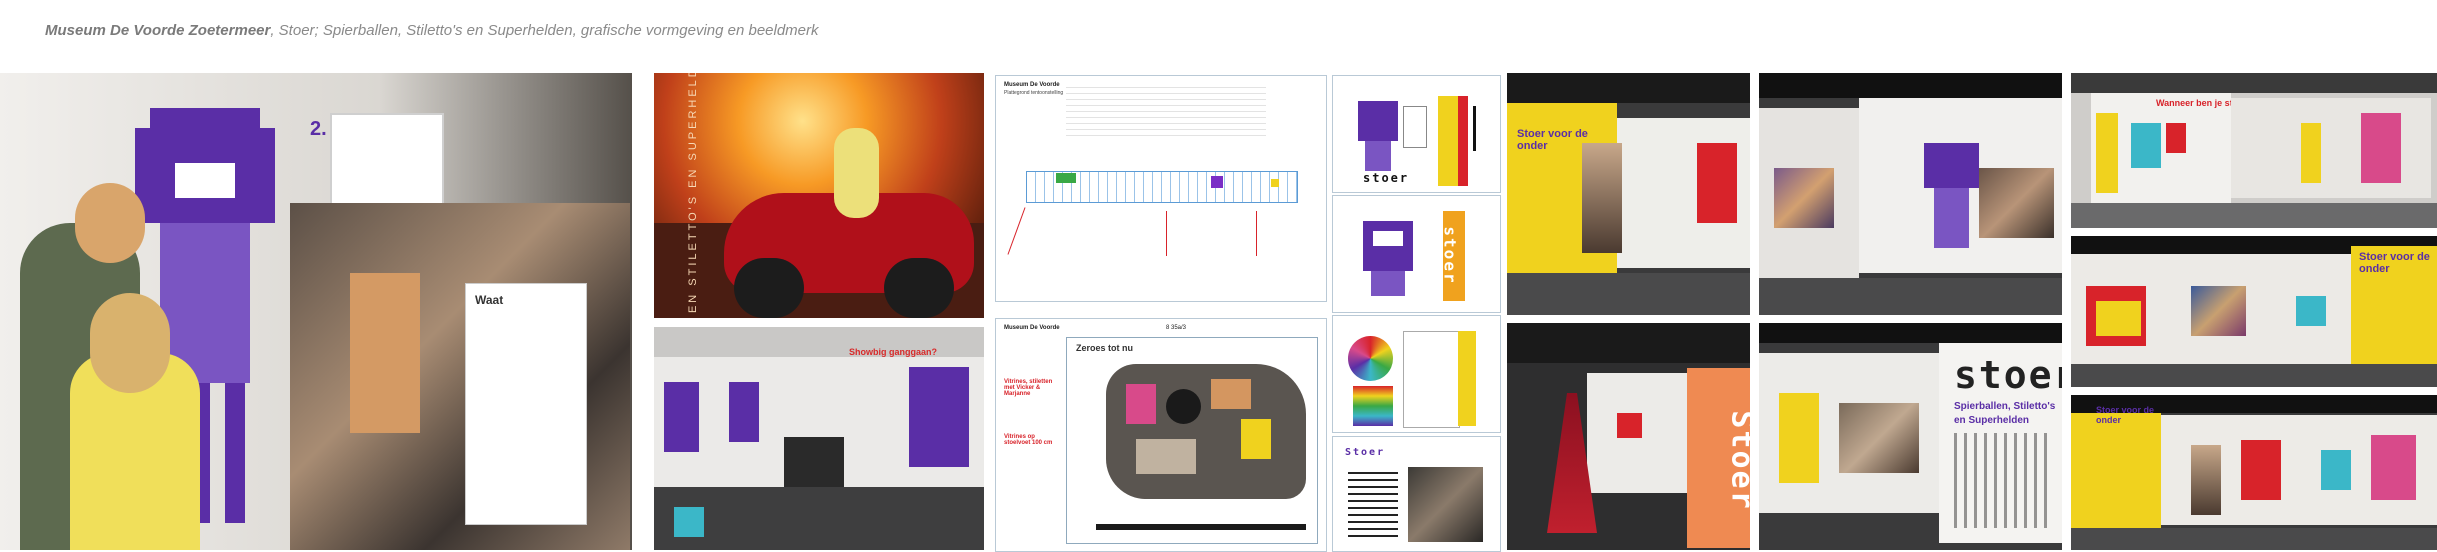 The image size is (2437, 552). What do you see at coordinates (2254, 311) in the screenshot?
I see `photo-gallery-yellow-panel: Stoer voor de onder` at bounding box center [2254, 311].